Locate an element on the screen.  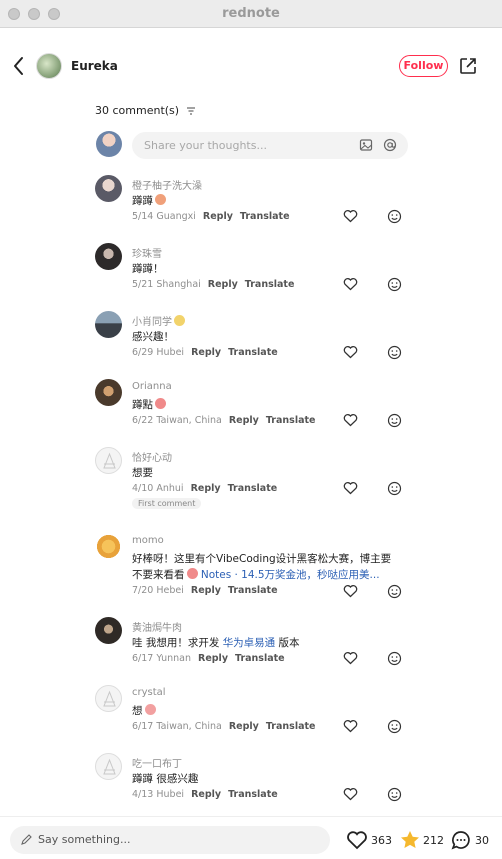
comment-text: 蹲蹲 is located at coordinates (149, 200).